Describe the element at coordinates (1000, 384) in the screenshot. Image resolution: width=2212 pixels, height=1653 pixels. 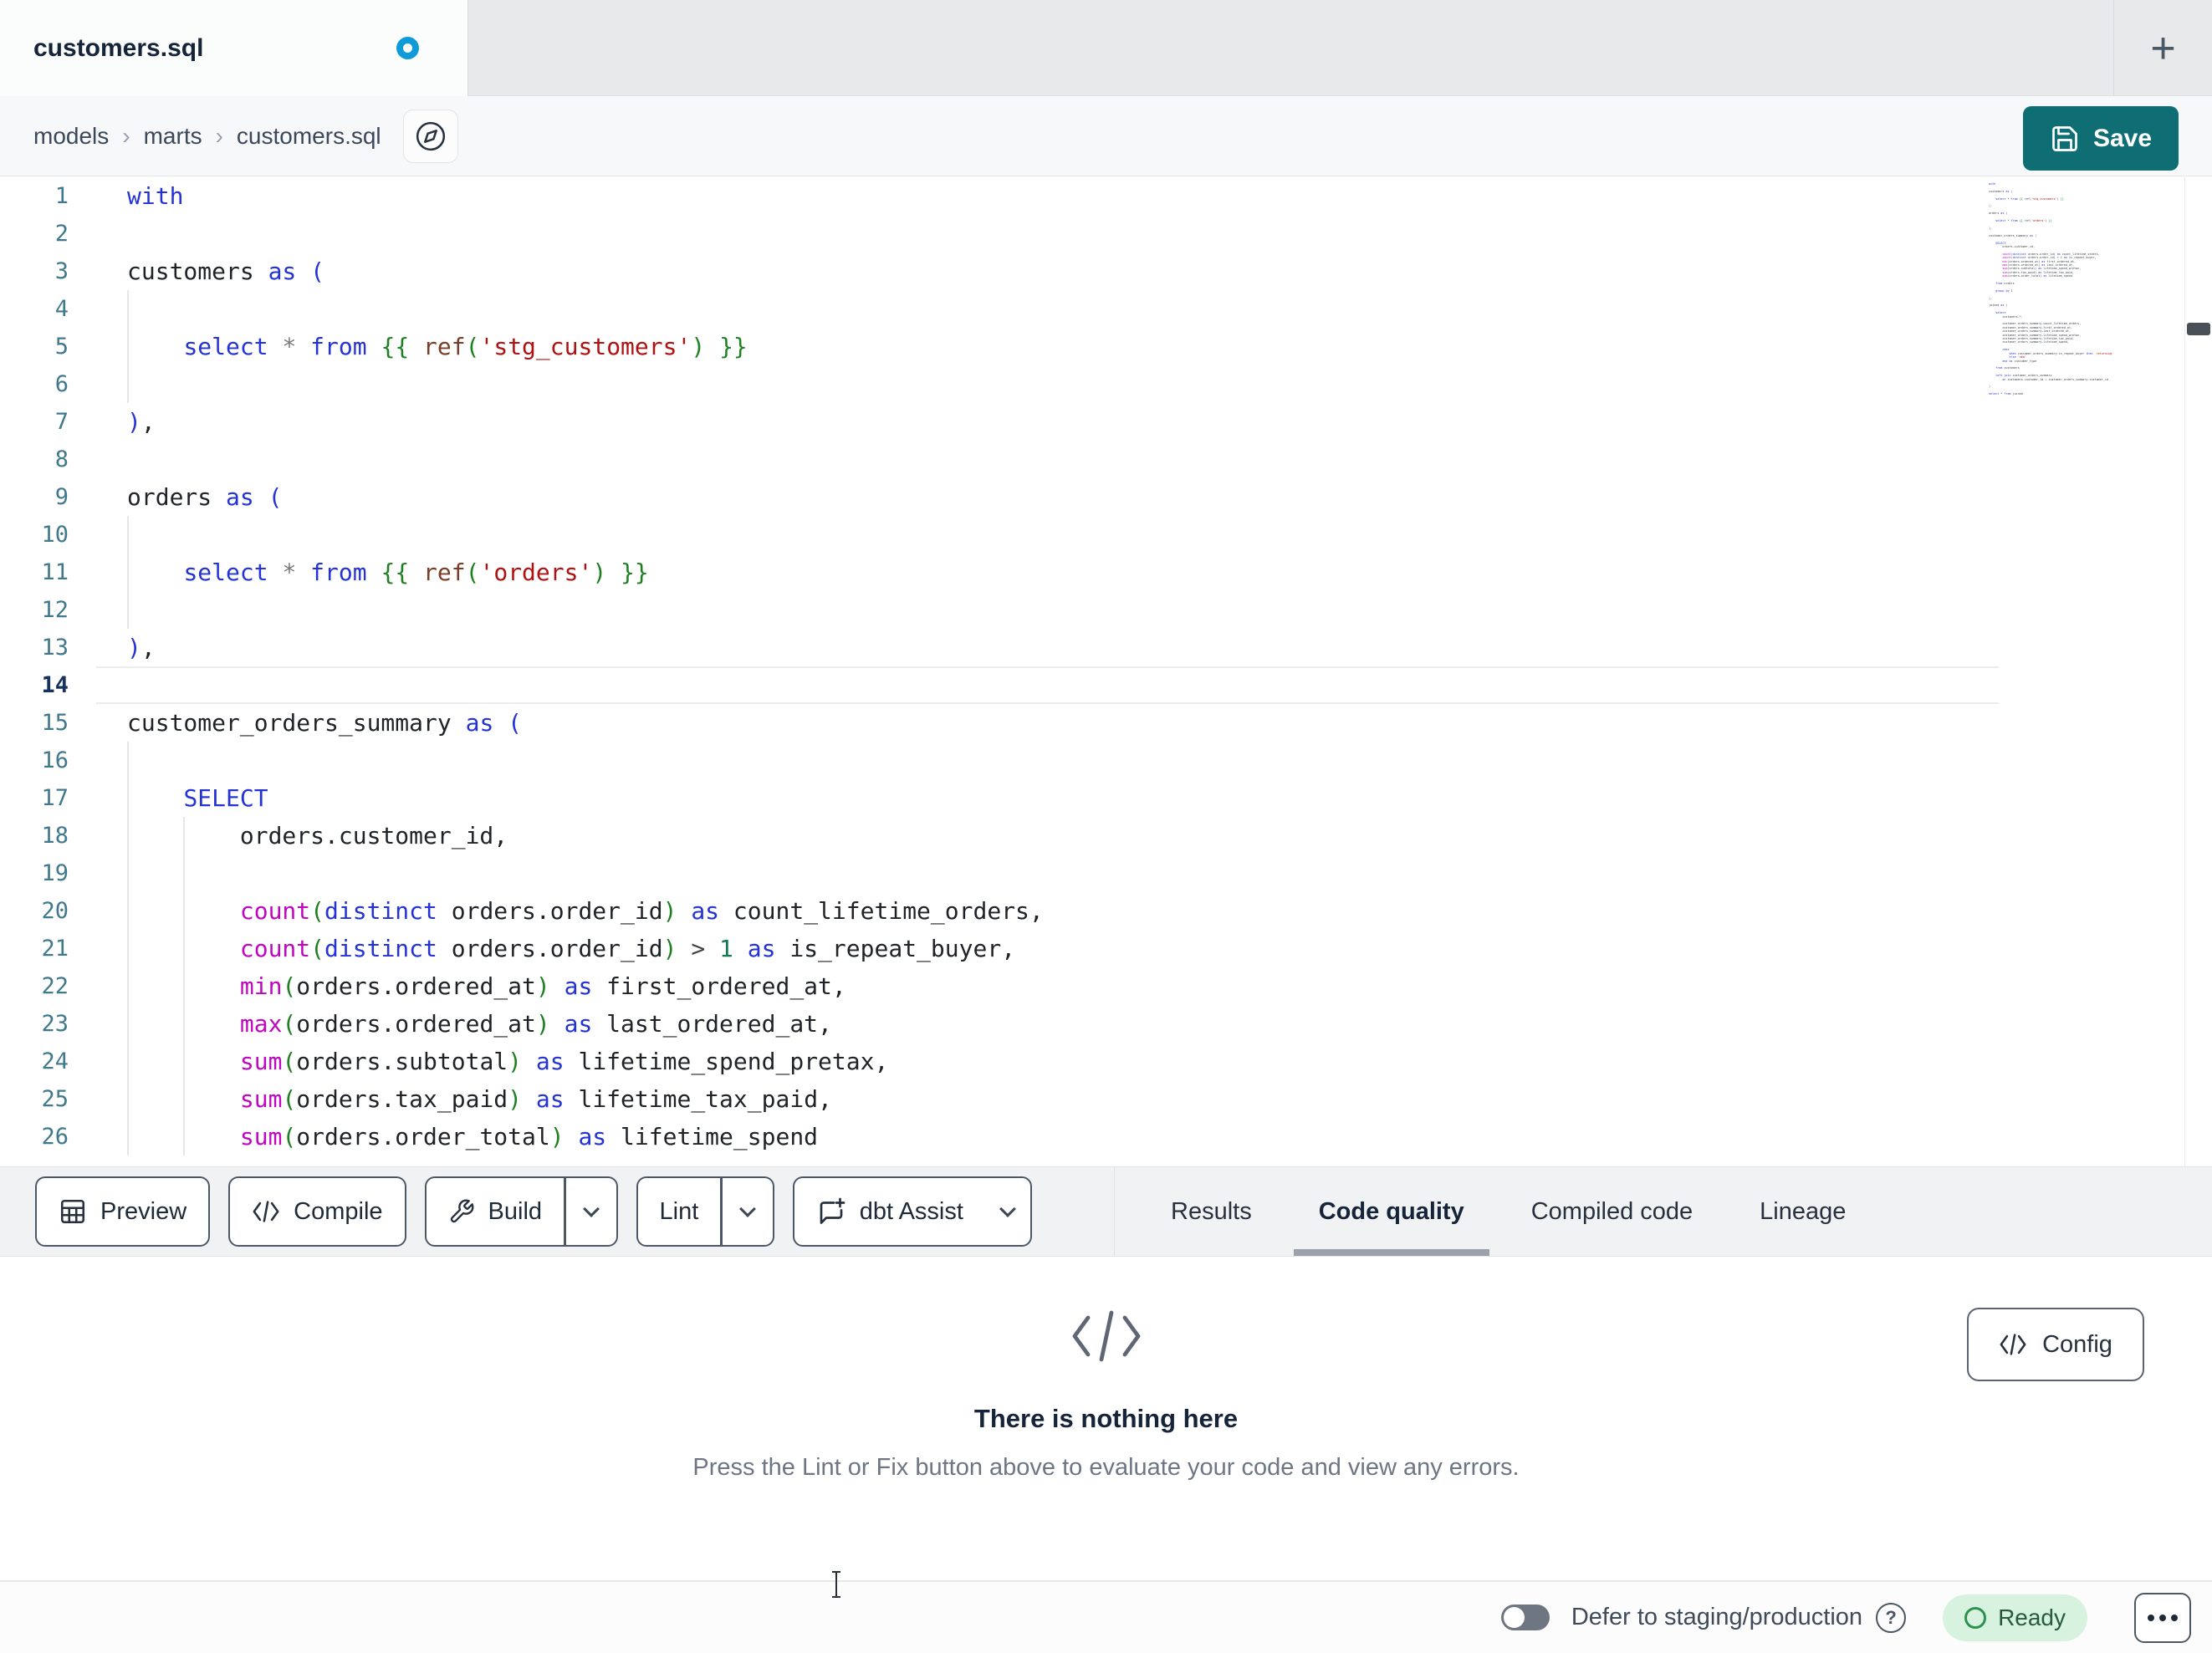
I see `code-line: 6` at that location.